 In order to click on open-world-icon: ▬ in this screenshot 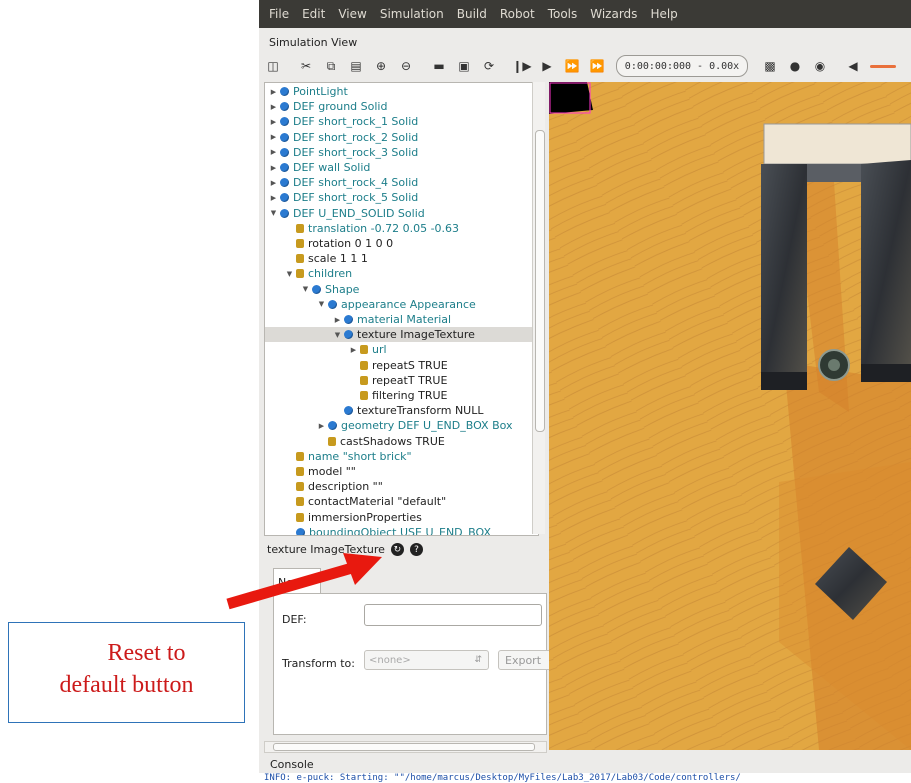, I will do `click(439, 66)`.